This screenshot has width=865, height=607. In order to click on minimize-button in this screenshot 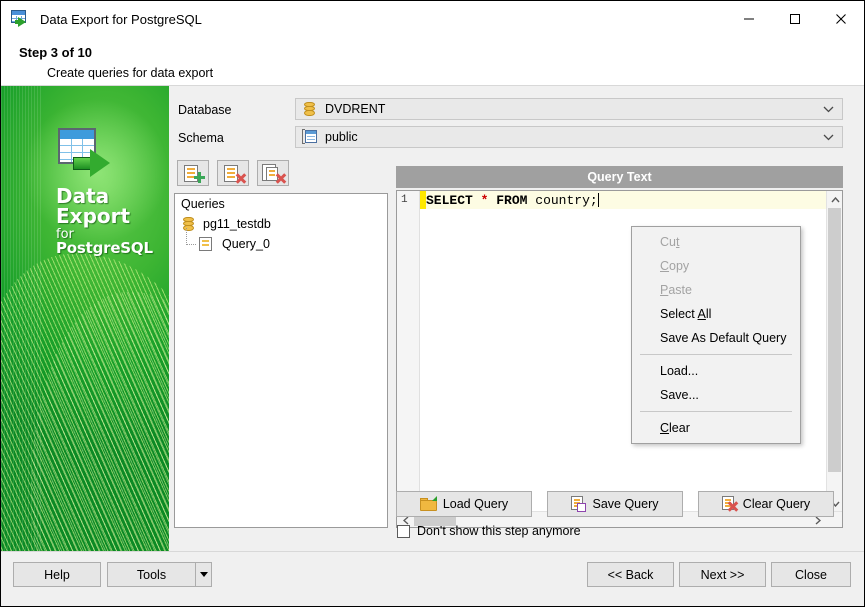, I will do `click(749, 19)`.